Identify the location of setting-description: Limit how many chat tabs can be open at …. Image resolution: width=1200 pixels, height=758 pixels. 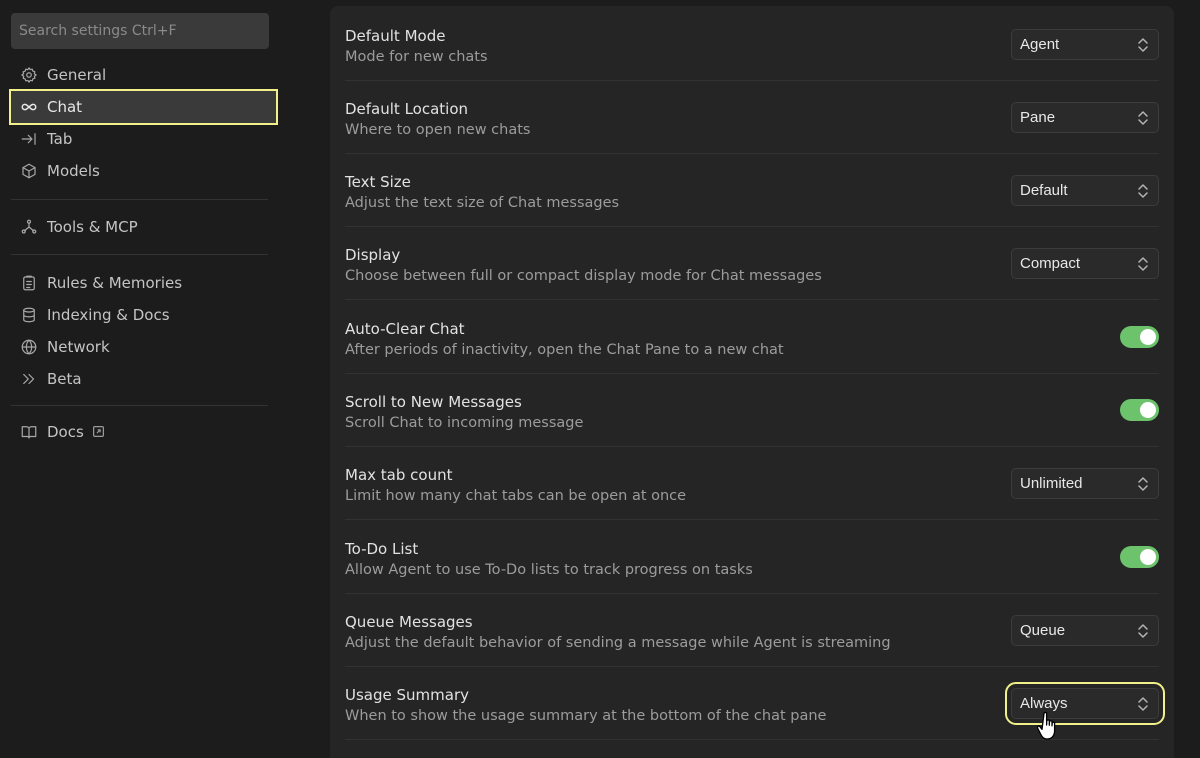
(516, 496).